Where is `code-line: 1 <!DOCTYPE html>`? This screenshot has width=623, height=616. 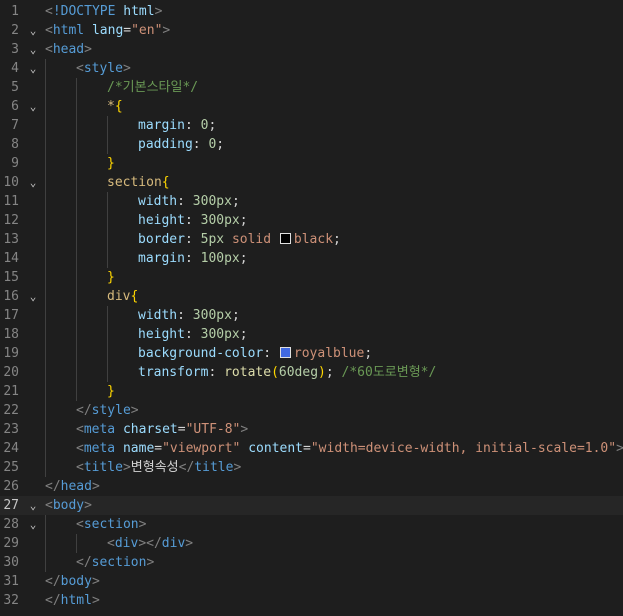 code-line: 1 <!DOCTYPE html> is located at coordinates (311, 11).